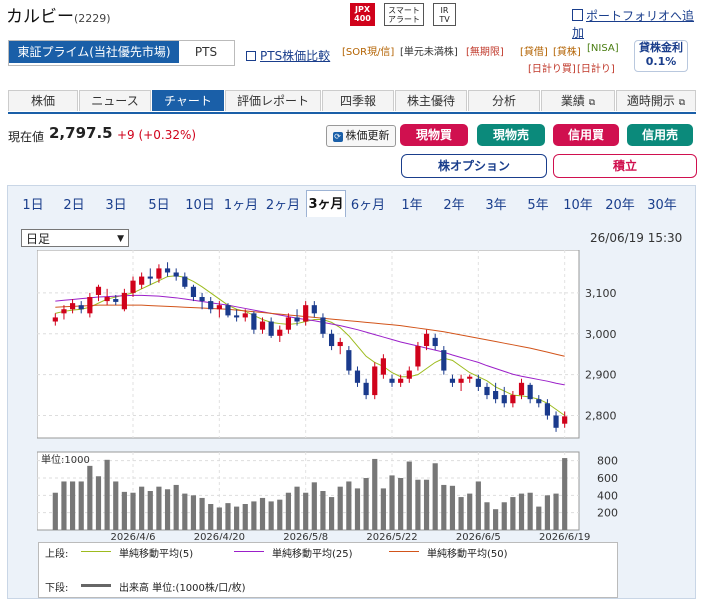 The width and height of the screenshot is (701, 599). What do you see at coordinates (241, 206) in the screenshot?
I see `period-tab-5: 1ヶ月` at bounding box center [241, 206].